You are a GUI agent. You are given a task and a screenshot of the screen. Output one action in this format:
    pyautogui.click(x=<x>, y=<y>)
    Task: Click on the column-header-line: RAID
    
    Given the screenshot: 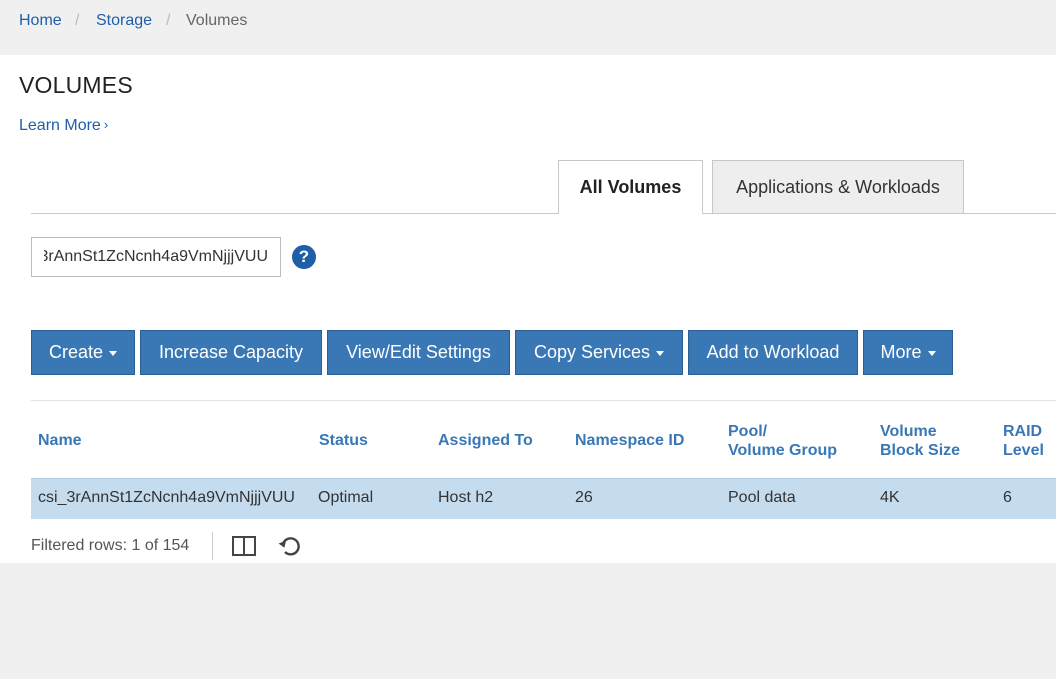 What is the action you would take?
    pyautogui.click(x=1023, y=431)
    